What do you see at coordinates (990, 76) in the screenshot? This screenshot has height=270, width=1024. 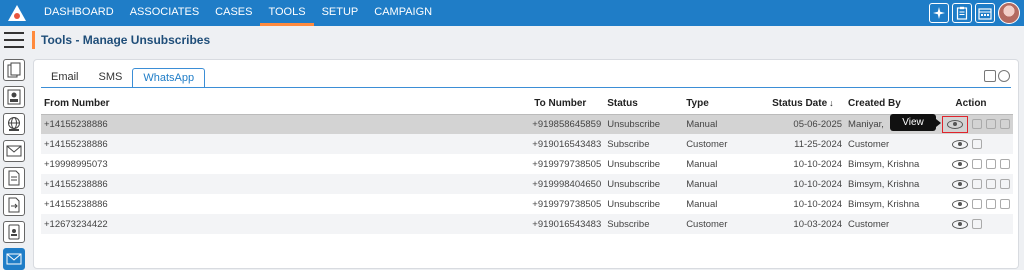 I see `search-icon` at bounding box center [990, 76].